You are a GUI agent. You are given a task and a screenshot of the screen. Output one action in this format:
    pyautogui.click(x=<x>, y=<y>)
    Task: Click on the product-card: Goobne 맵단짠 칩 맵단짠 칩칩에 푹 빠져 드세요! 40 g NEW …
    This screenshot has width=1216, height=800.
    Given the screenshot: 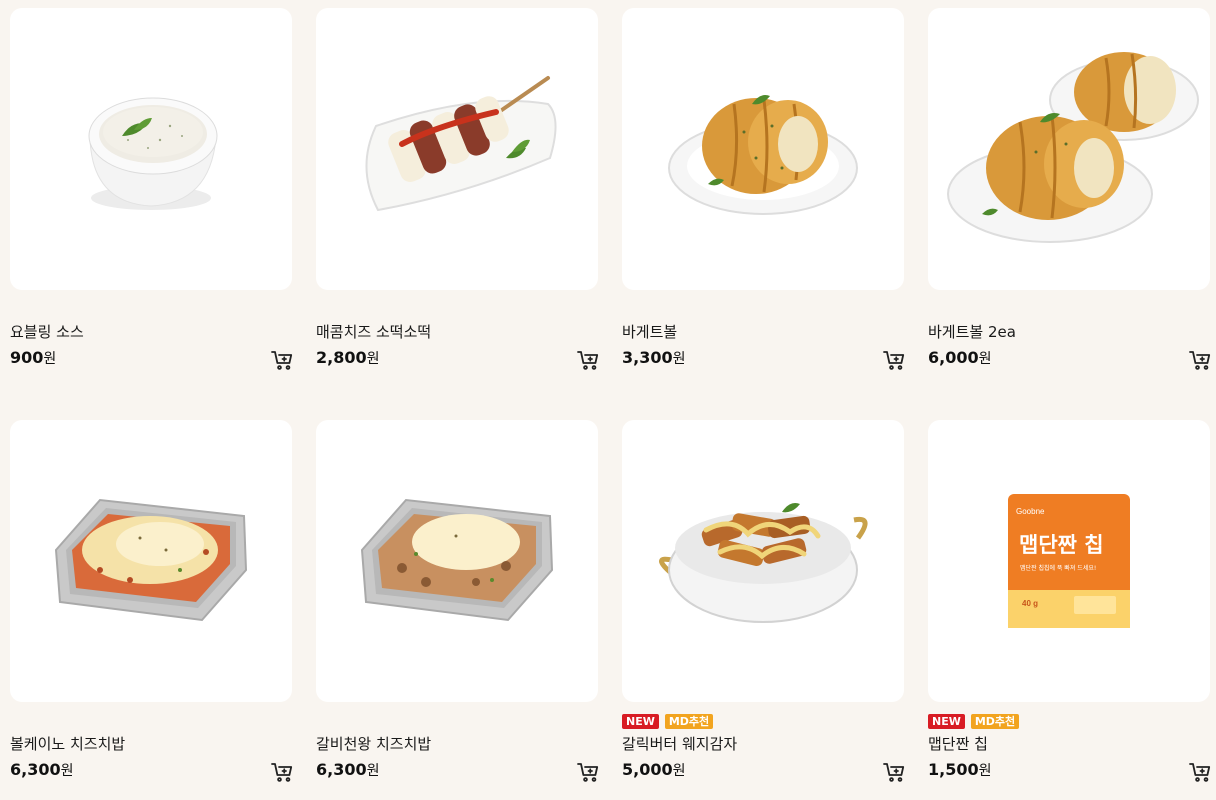 What is the action you would take?
    pyautogui.click(x=1070, y=610)
    